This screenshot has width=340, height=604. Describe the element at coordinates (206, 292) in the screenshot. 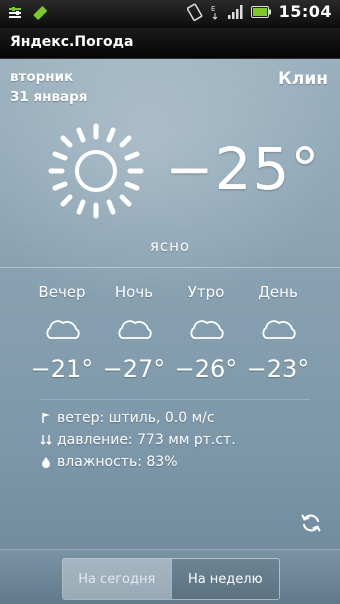

I see `period-label: Утро` at that location.